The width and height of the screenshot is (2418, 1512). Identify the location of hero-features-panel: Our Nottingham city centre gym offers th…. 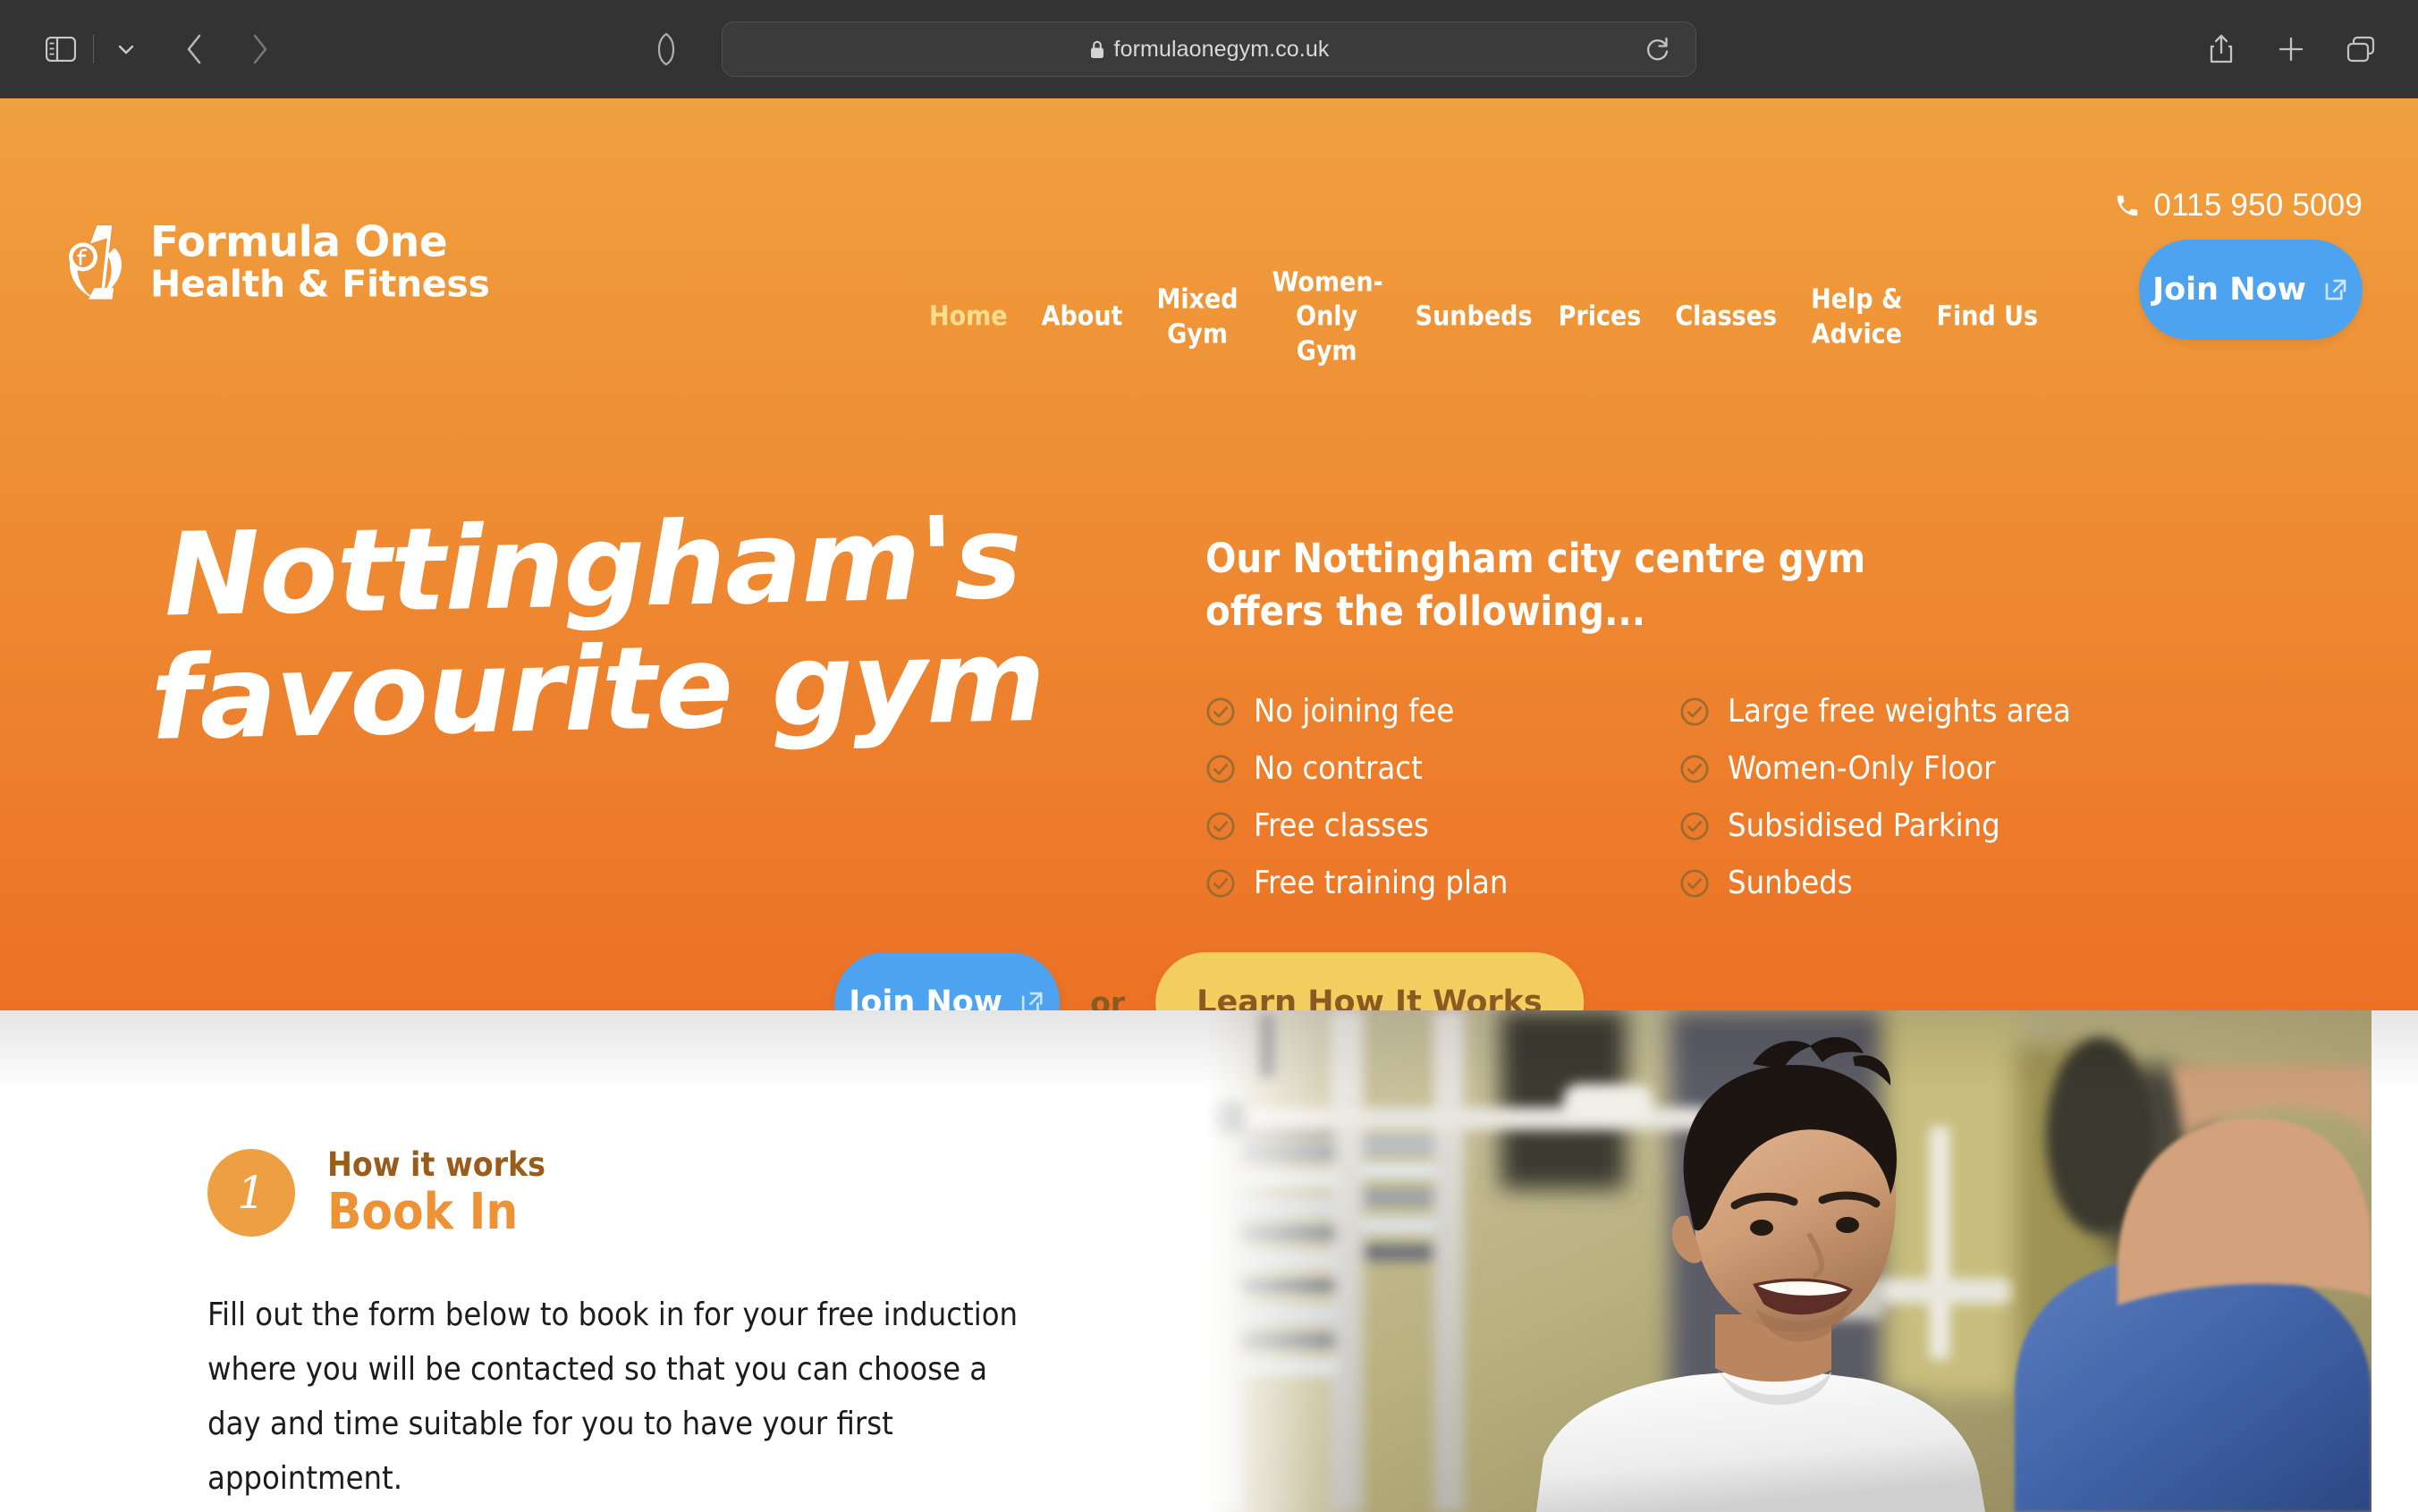
(1679, 722).